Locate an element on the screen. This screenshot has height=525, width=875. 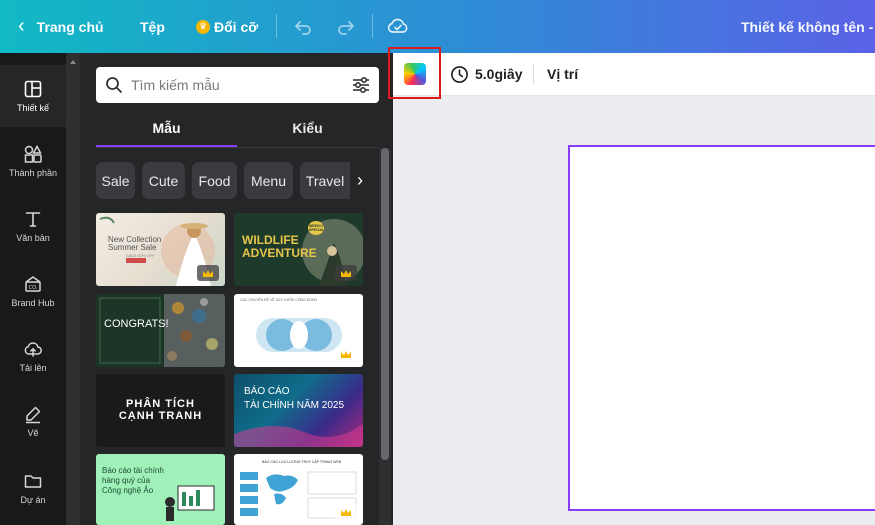
filter-chip: Travel is located at coordinates (325, 180).